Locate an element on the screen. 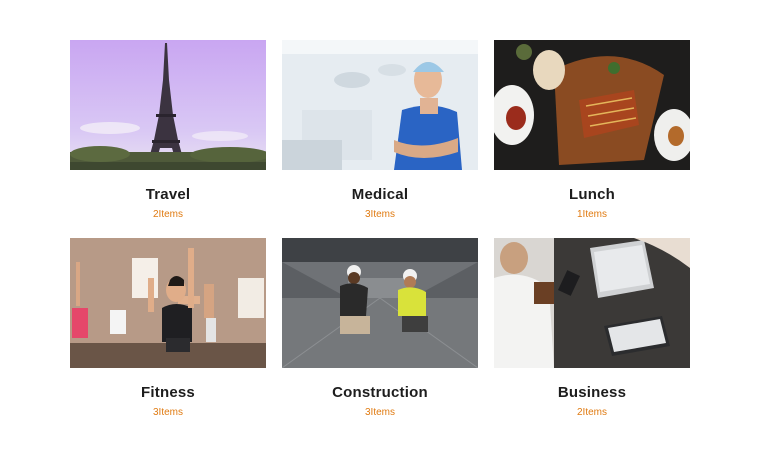  category-card-construction: Construction 3Items is located at coordinates (380, 328).